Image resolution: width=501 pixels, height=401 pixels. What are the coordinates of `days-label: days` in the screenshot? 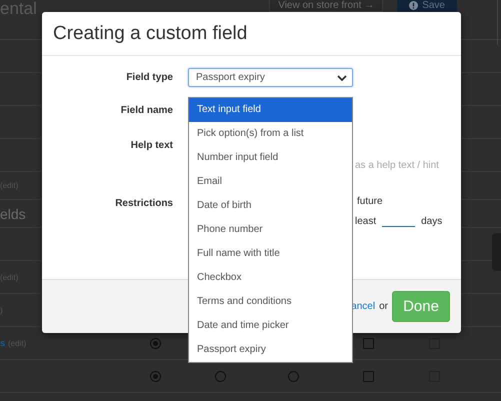 It's located at (431, 221).